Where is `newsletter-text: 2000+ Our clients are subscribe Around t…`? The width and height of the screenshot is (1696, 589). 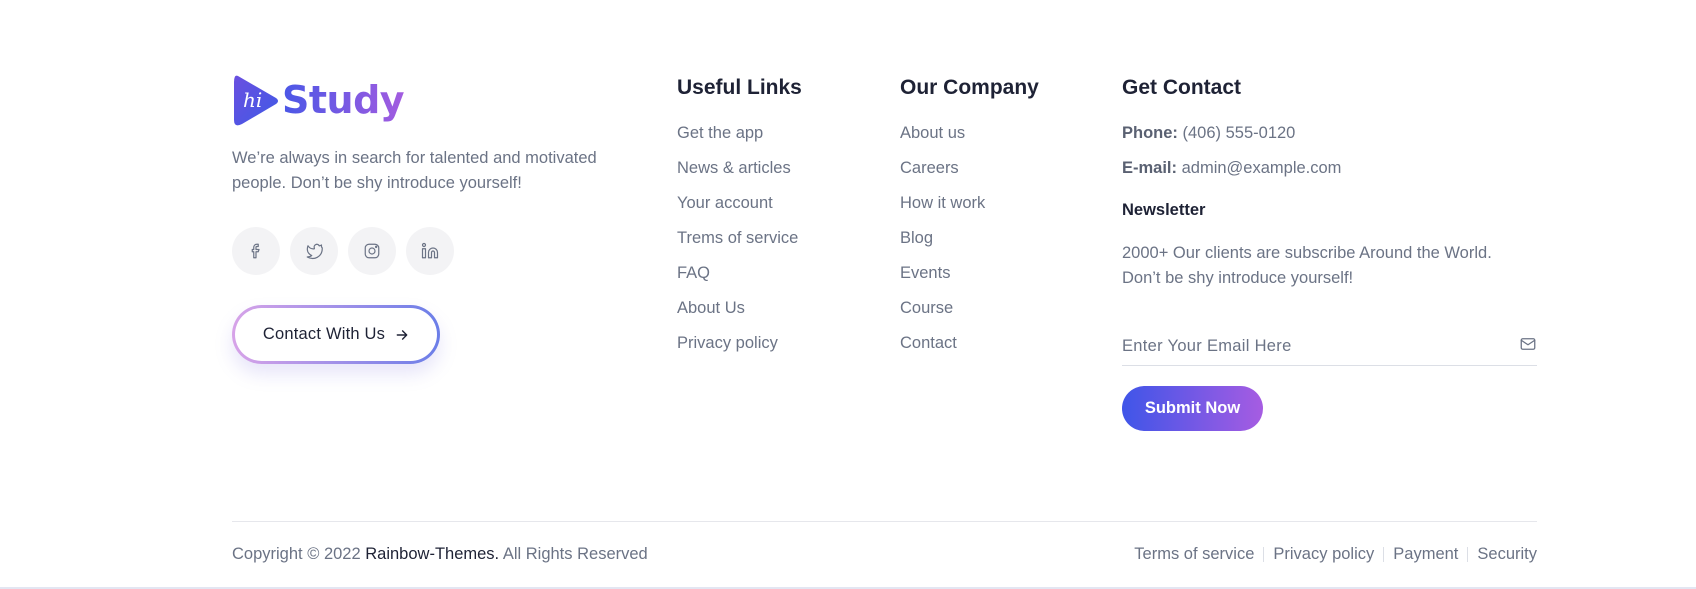
newsletter-text: 2000+ Our clients are subscribe Around t… is located at coordinates (1307, 265).